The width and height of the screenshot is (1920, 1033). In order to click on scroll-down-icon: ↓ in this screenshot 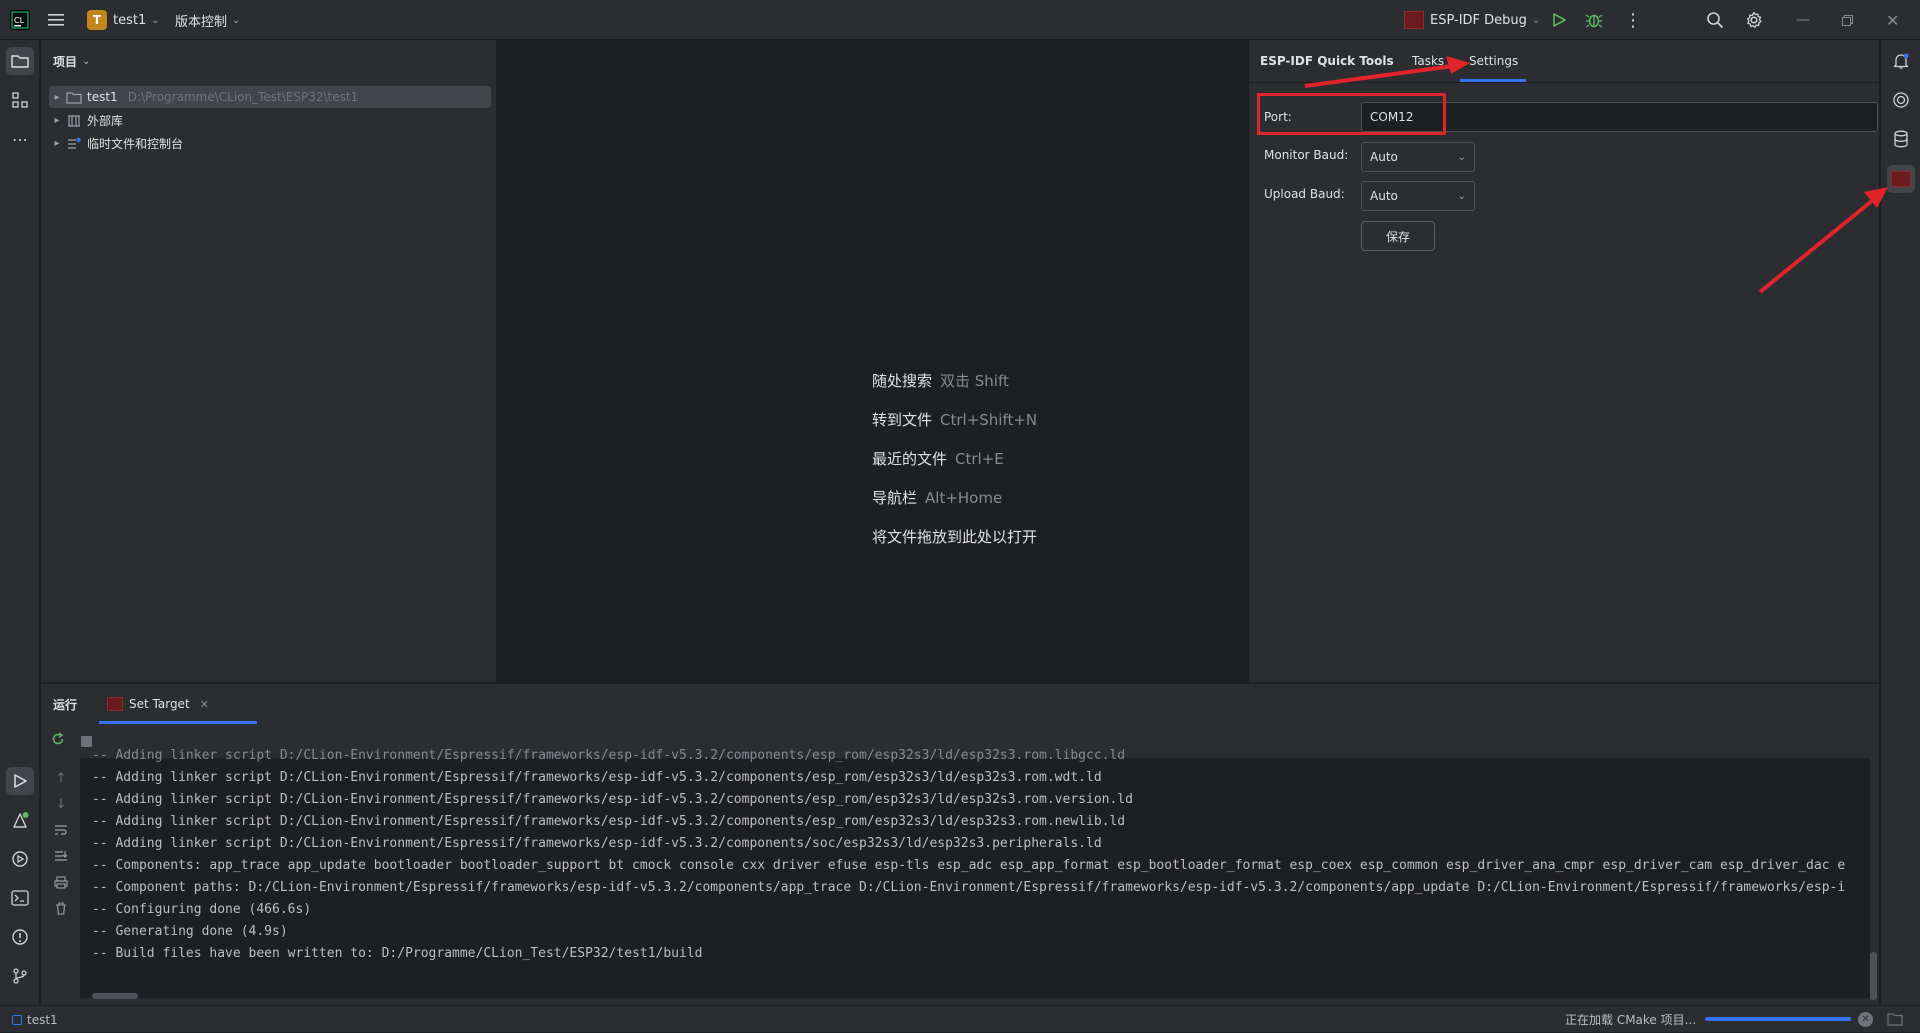, I will do `click(61, 804)`.